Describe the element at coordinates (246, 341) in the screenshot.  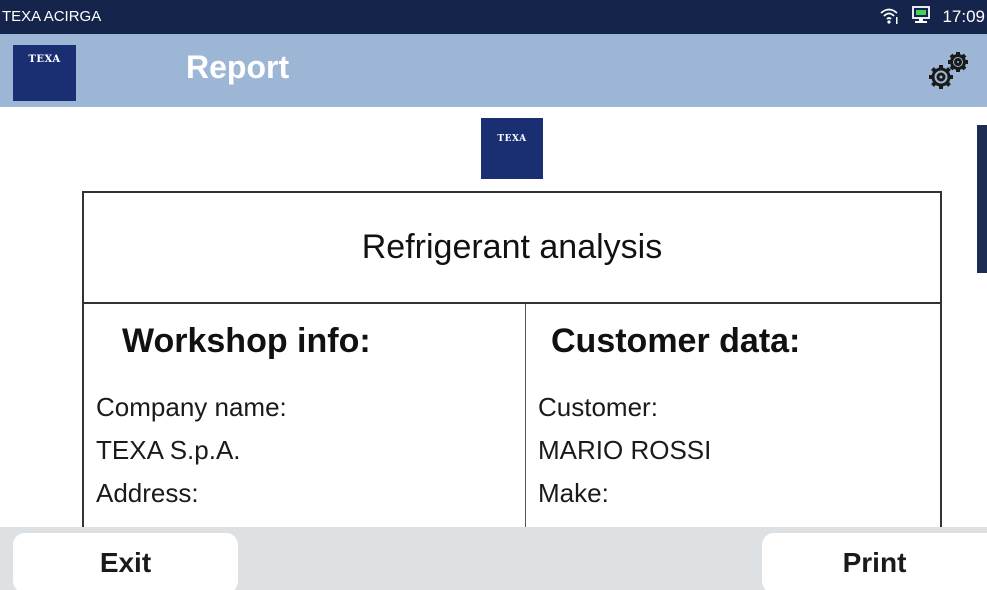
I see `workshop-info-heading: Workshop info:` at that location.